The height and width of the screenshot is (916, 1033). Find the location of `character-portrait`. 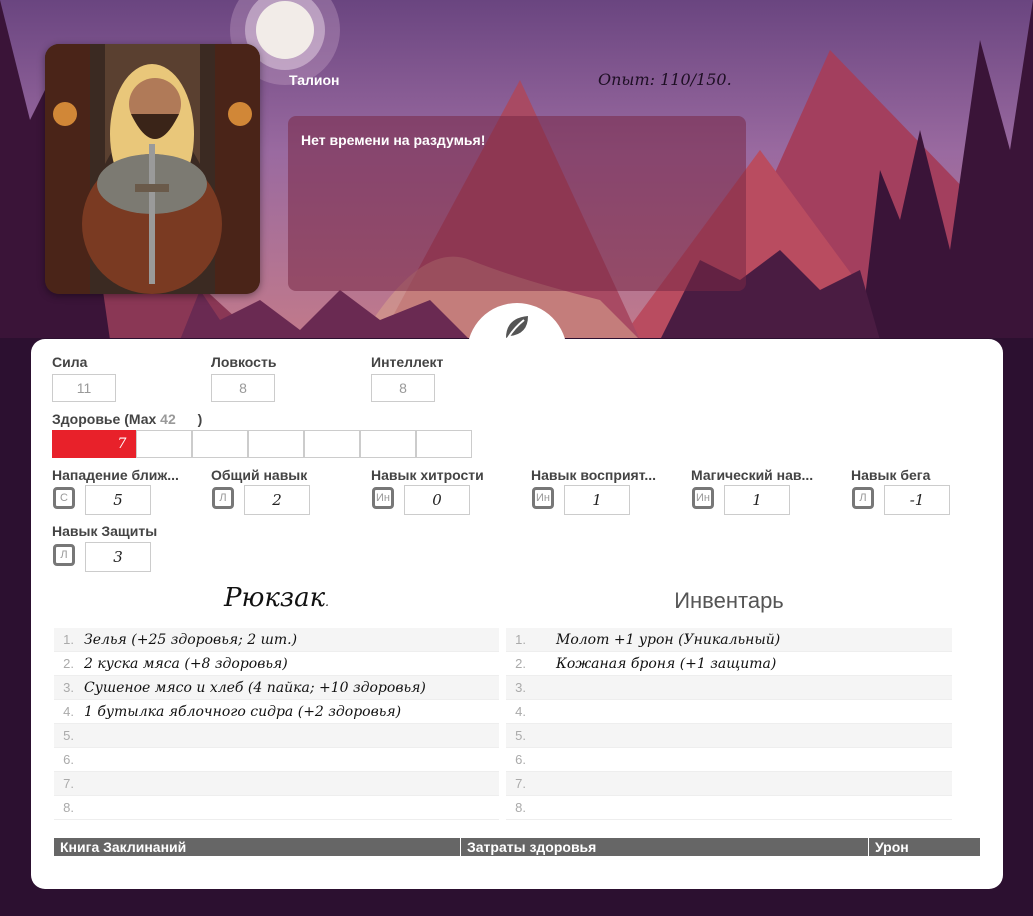

character-portrait is located at coordinates (152, 169).